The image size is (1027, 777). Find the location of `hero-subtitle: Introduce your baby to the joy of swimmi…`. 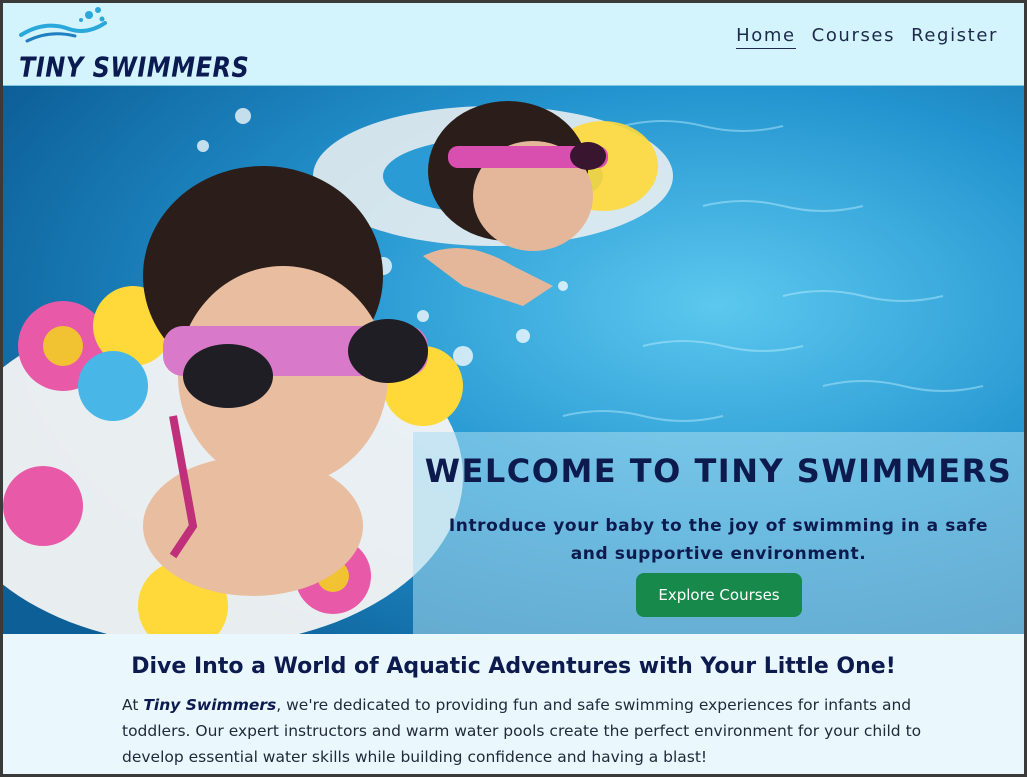

hero-subtitle: Introduce your baby to the joy of swimmi… is located at coordinates (718, 540).